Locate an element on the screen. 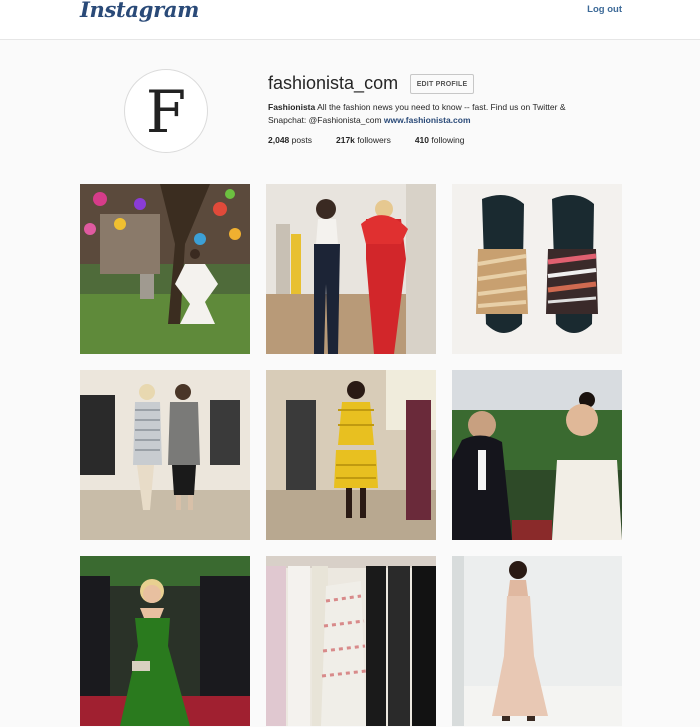 This screenshot has width=700, height=727. followers-count: 217k is located at coordinates (345, 140).